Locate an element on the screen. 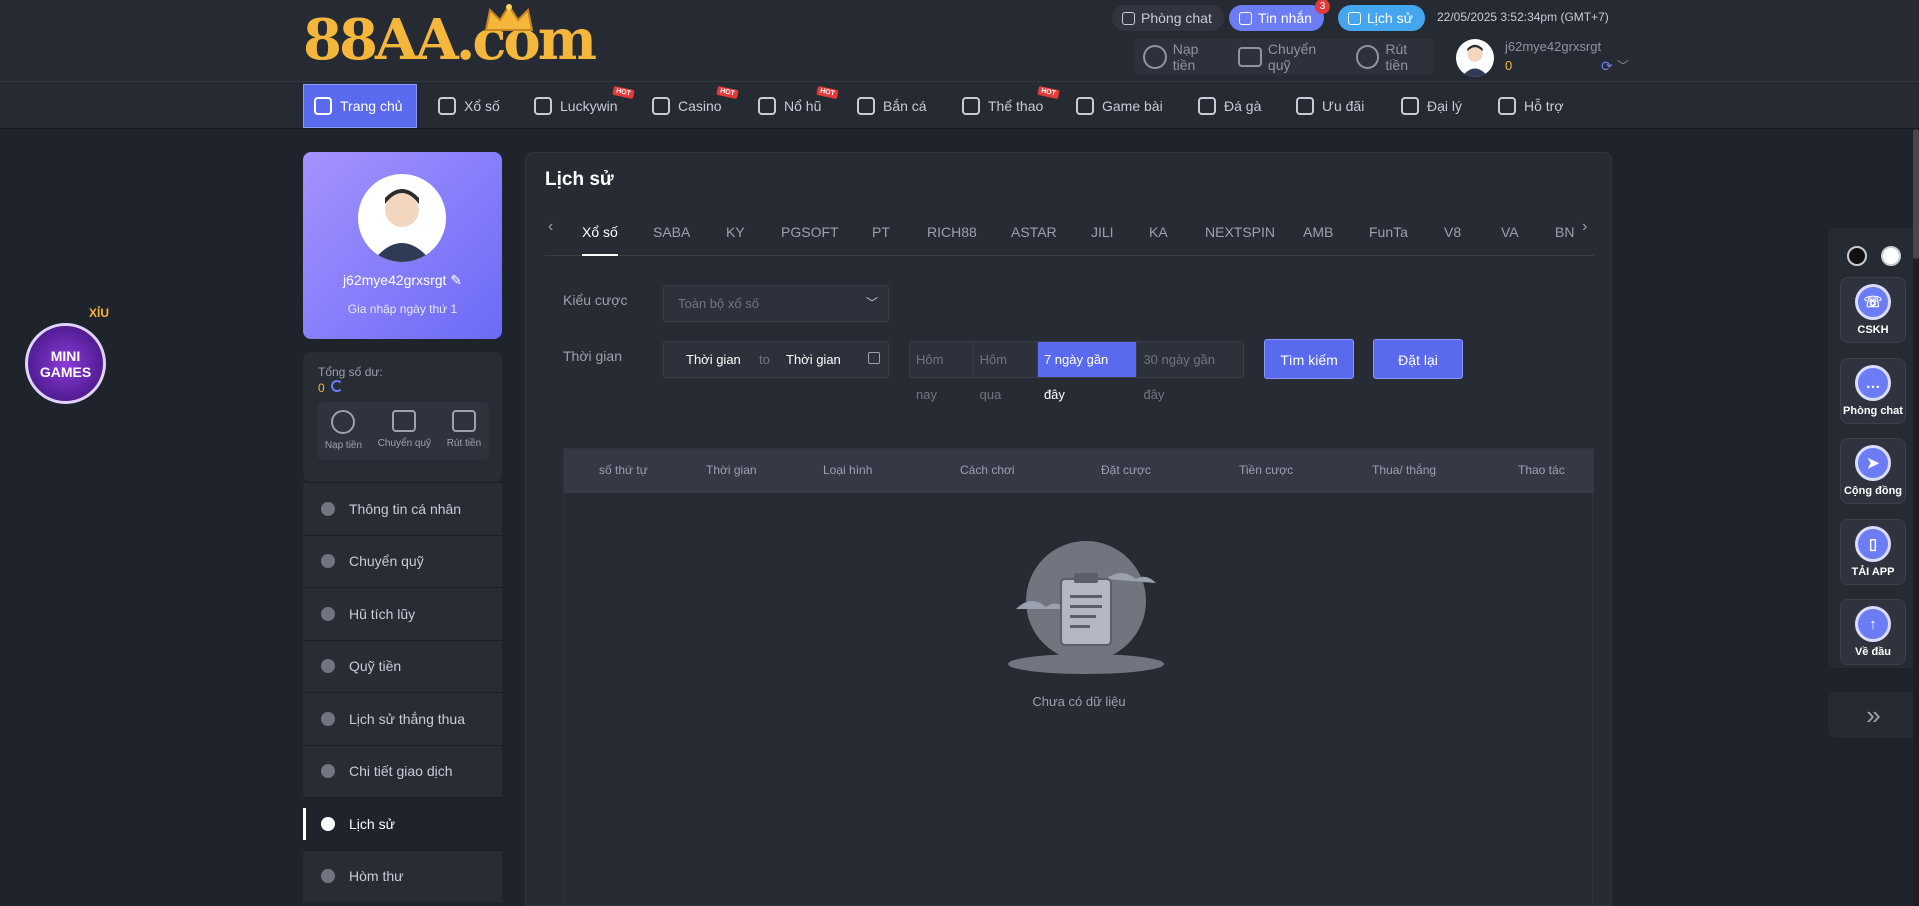 This screenshot has width=1919, height=906. header-username: j62mye42grxsrgt is located at coordinates (1553, 46).